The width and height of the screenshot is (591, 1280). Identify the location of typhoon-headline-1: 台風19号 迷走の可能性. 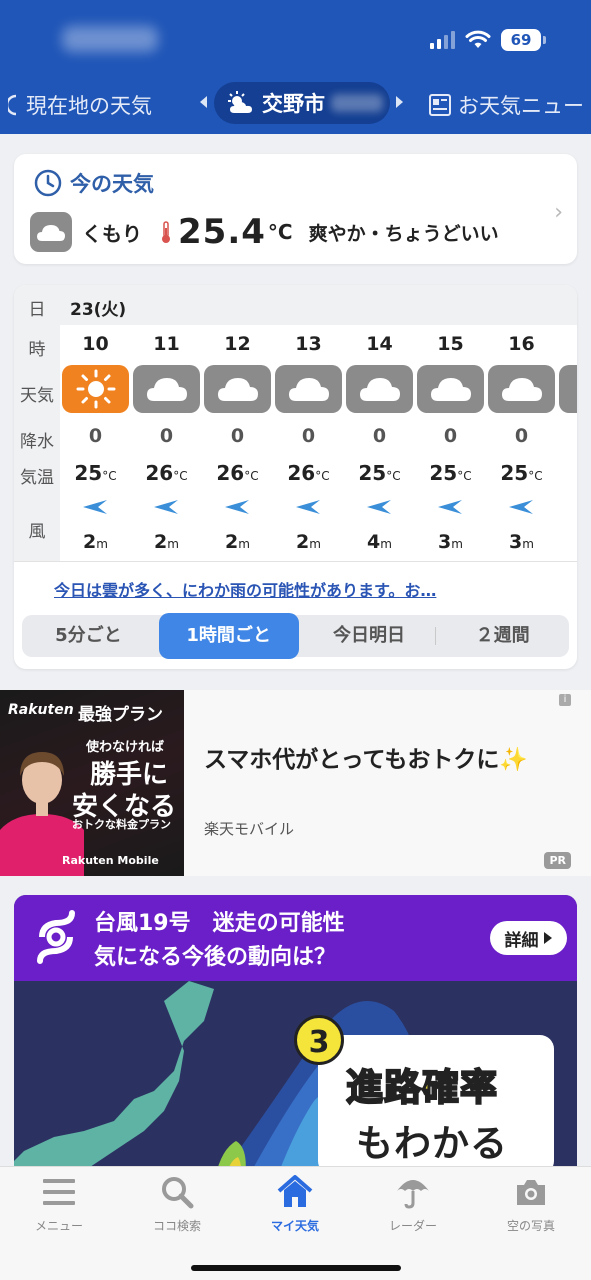
(219, 923).